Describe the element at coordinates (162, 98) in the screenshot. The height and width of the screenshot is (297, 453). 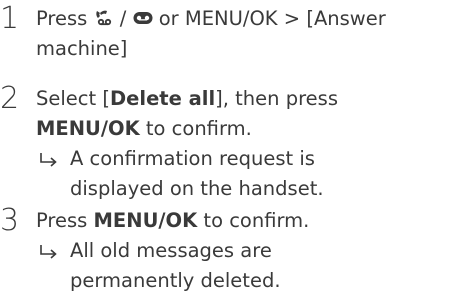
I see `delete-all-option: Delete all` at that location.